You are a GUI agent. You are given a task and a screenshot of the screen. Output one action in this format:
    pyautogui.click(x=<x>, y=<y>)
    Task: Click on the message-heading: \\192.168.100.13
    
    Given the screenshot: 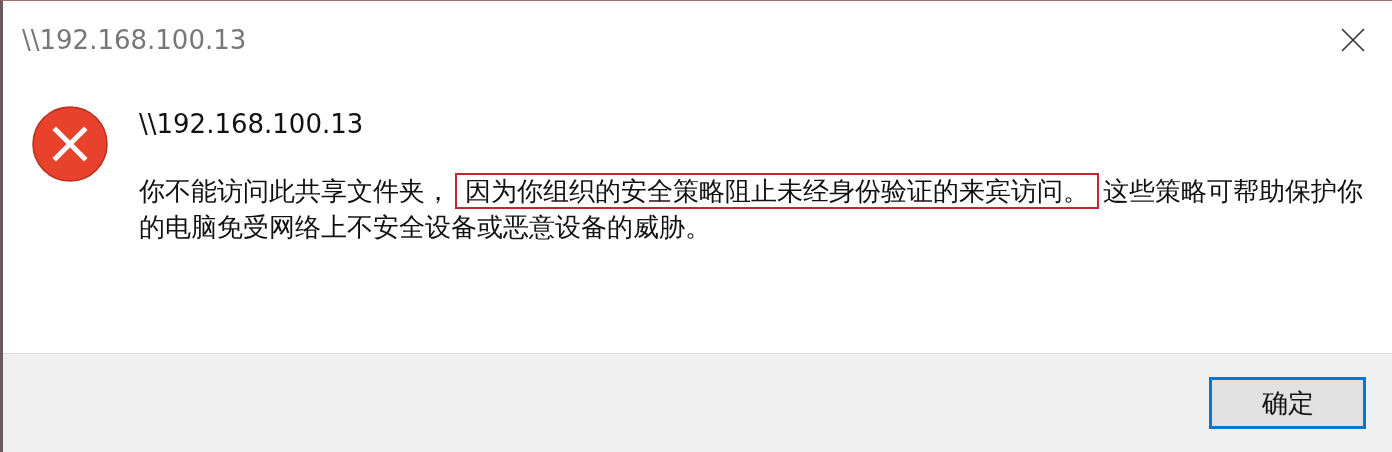 What is the action you would take?
    pyautogui.click(x=252, y=124)
    